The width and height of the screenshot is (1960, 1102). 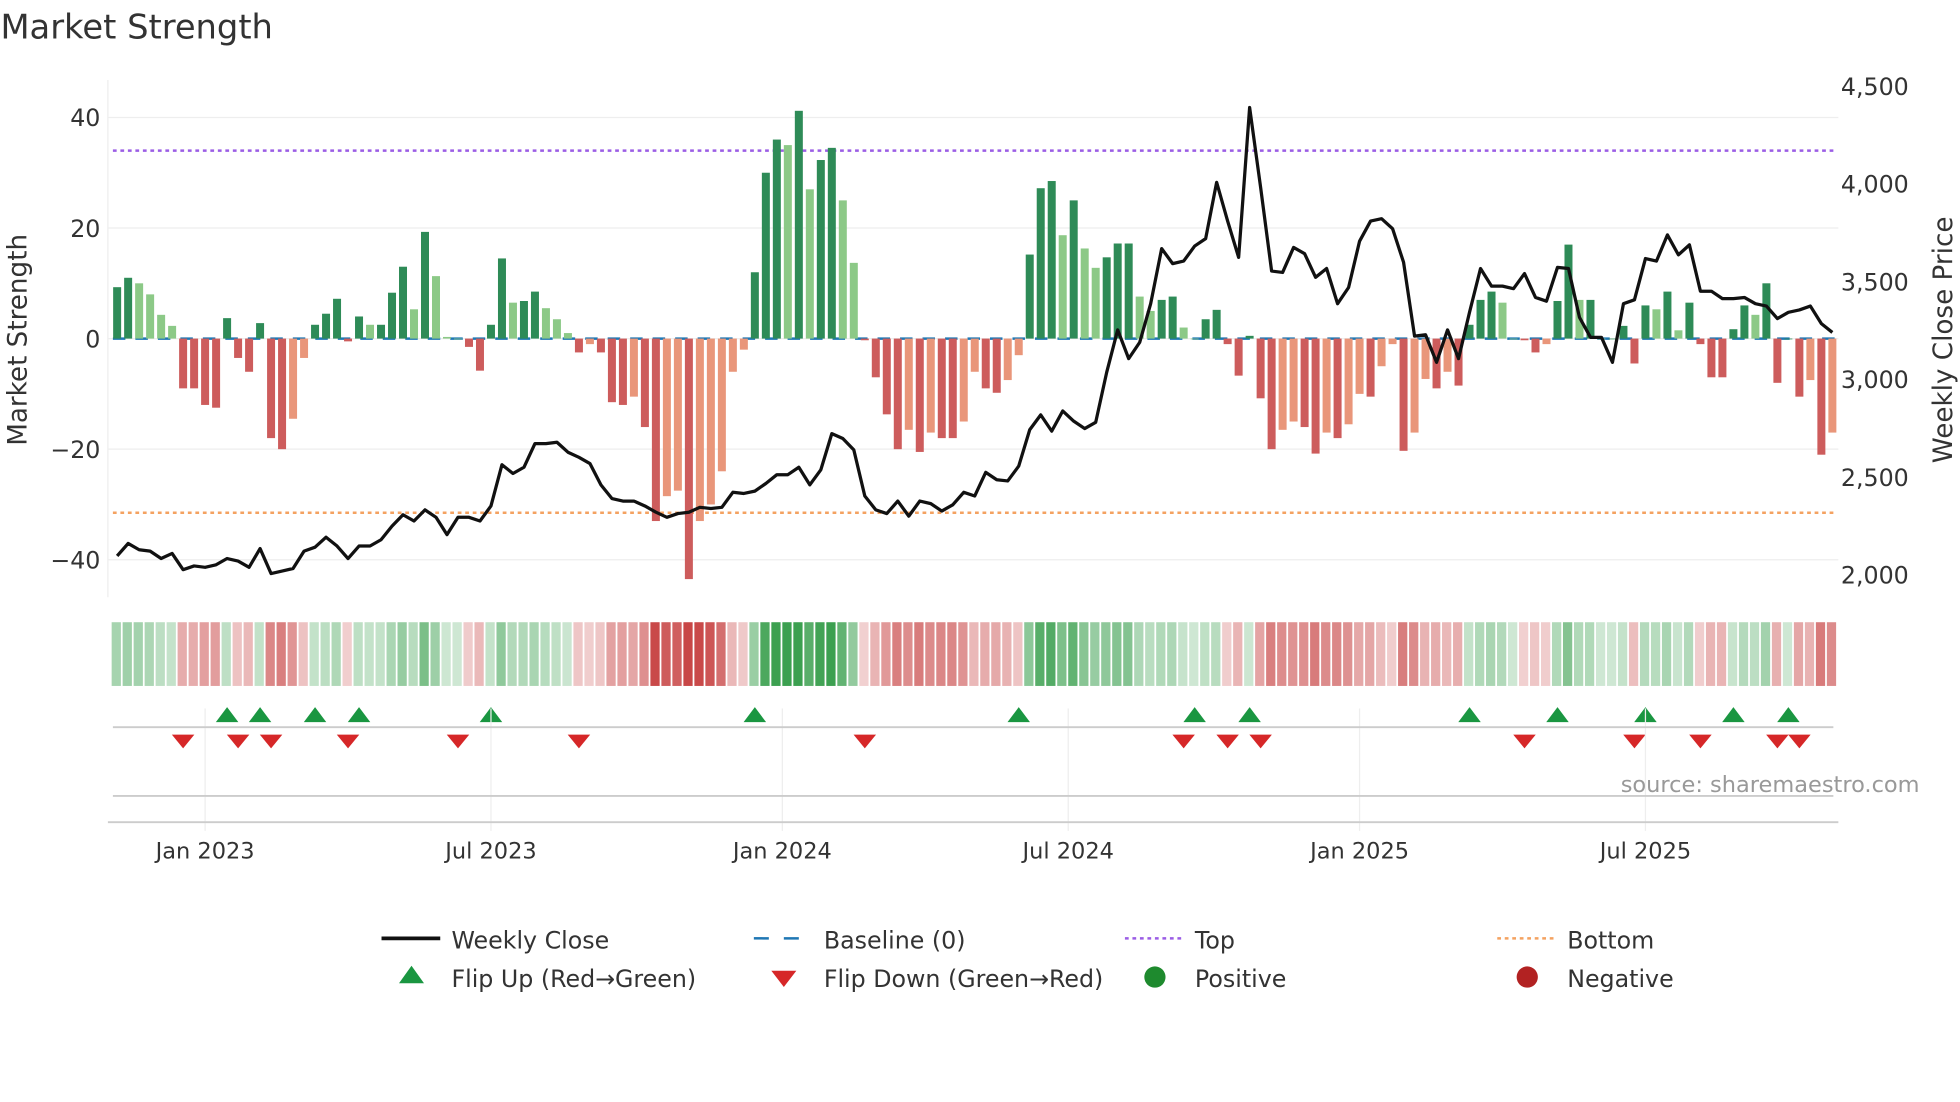 I want to click on circle-icon, so click(x=1155, y=977).